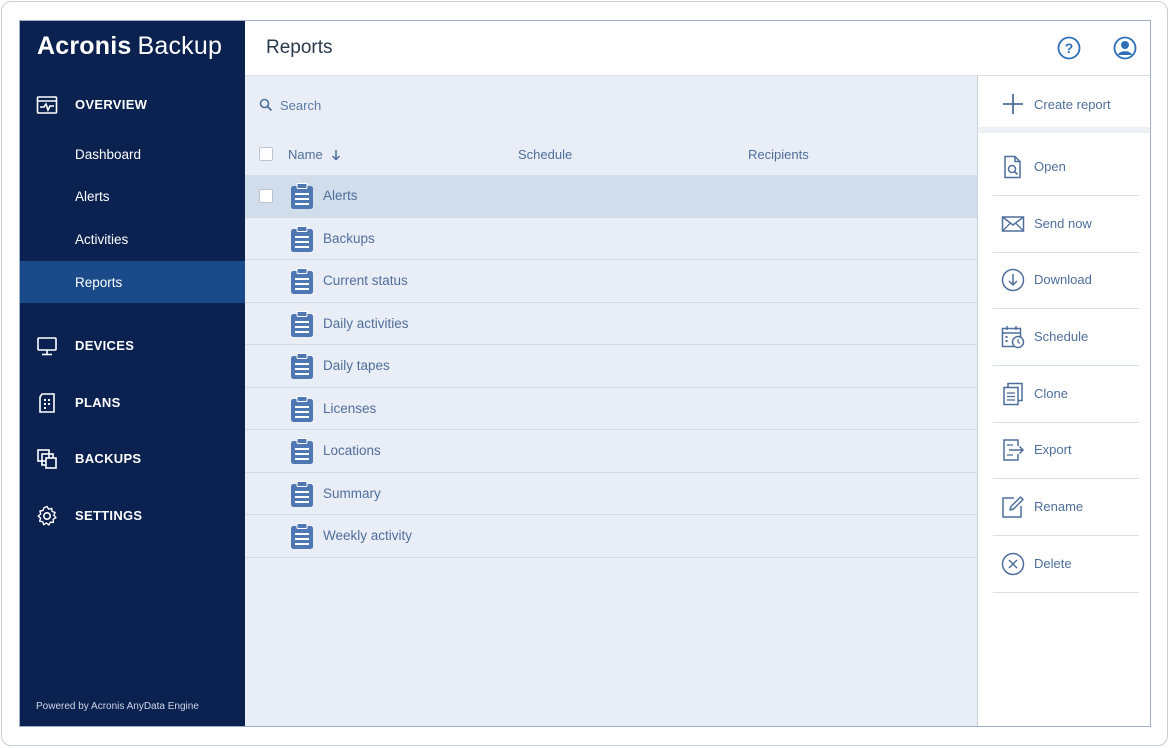 The image size is (1170, 748). What do you see at coordinates (47, 105) in the screenshot?
I see `overview-icon` at bounding box center [47, 105].